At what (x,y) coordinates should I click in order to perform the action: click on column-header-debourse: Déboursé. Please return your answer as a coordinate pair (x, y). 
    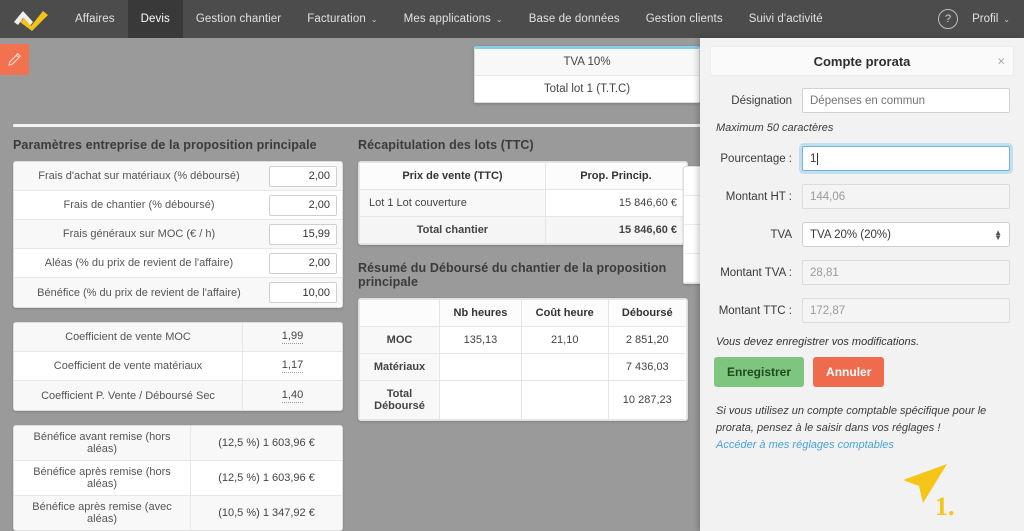
    Looking at the image, I should click on (647, 313).